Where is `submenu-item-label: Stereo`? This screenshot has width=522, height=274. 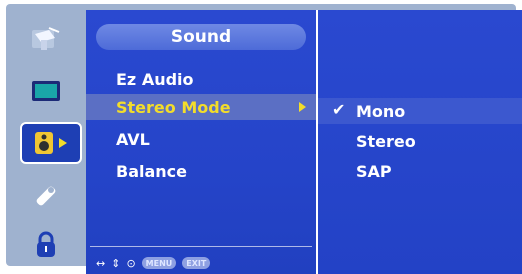
submenu-item-label: Stereo is located at coordinates (386, 141).